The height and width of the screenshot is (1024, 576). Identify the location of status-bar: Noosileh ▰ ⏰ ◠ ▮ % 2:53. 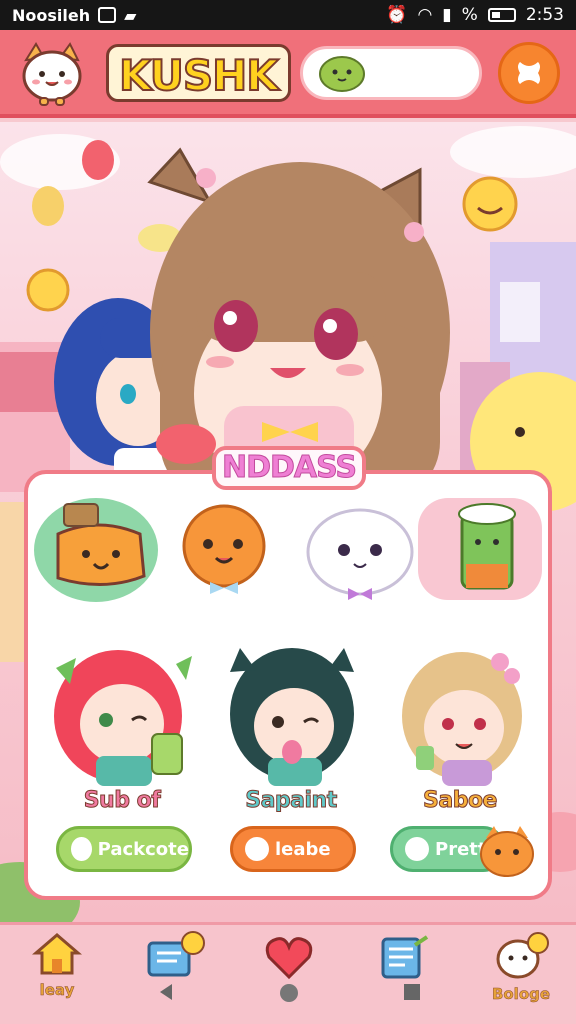
(288, 15).